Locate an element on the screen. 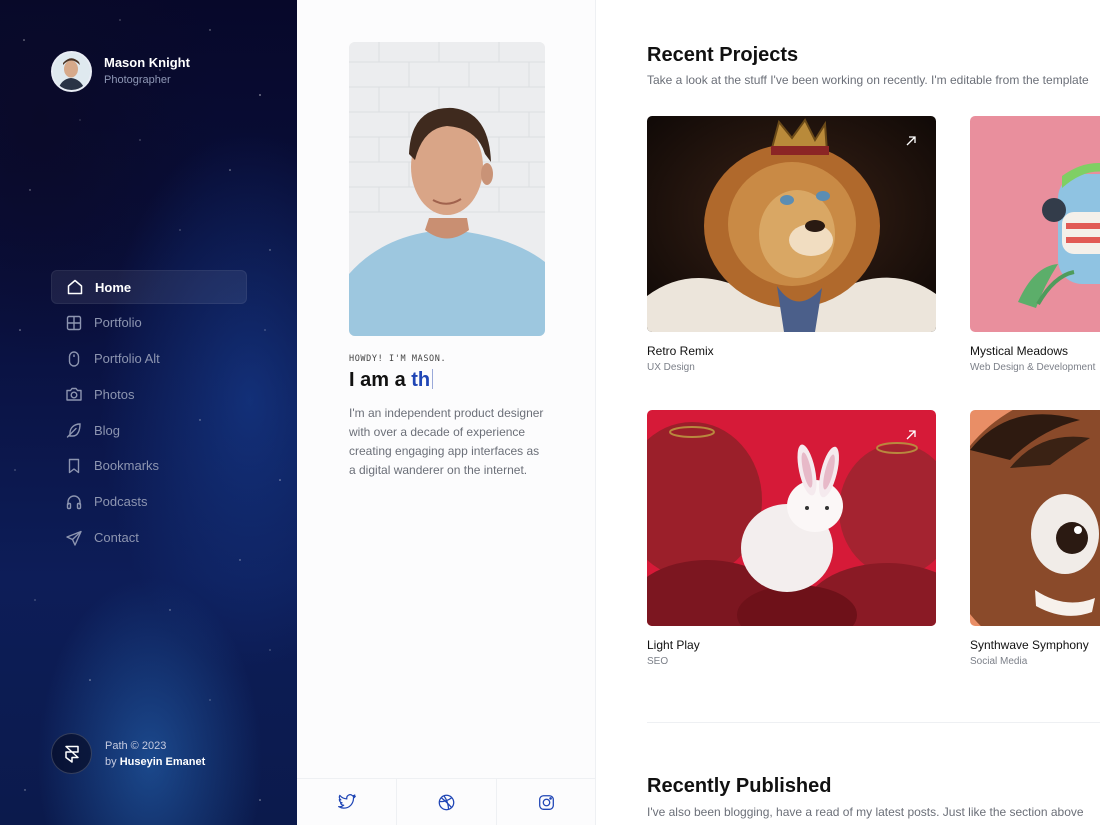 This screenshot has width=1100, height=825. sidebar-item-label: Podcasts is located at coordinates (121, 502).